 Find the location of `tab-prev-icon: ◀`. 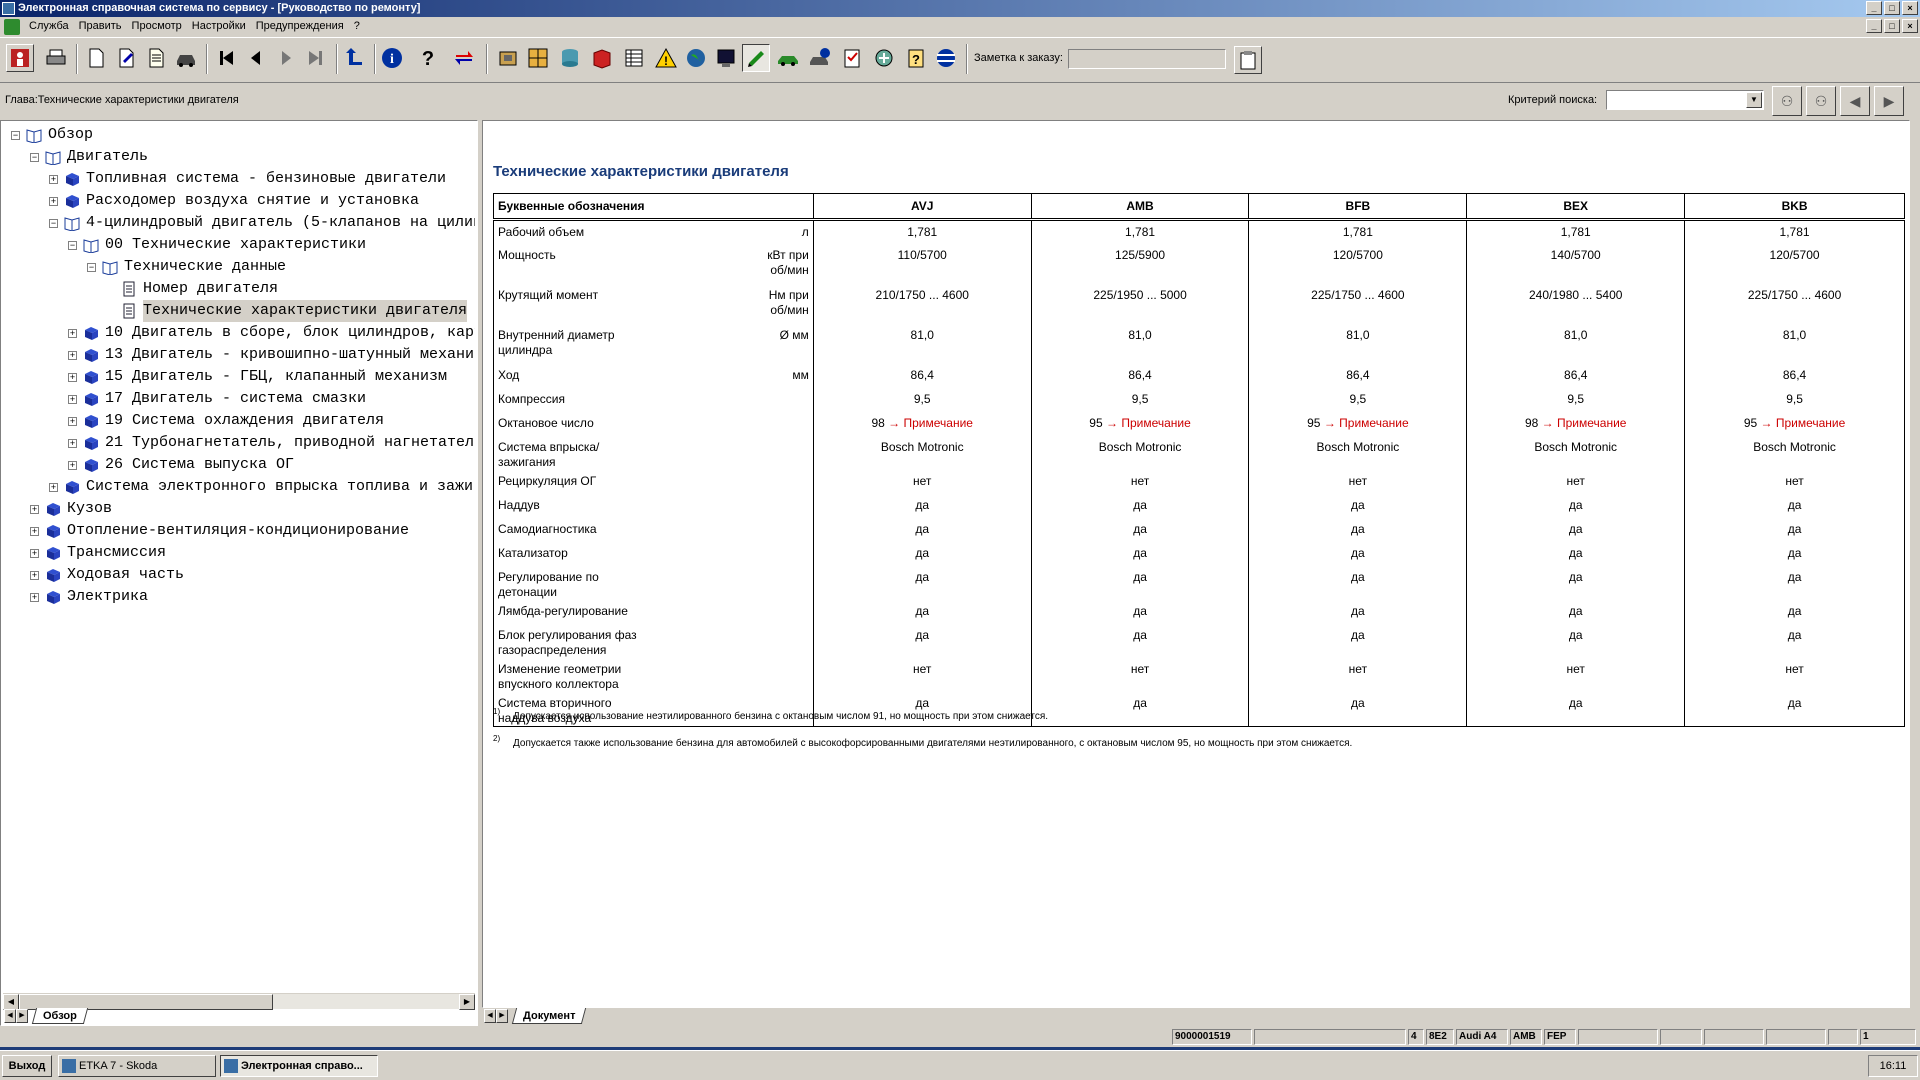

tab-prev-icon: ◀ is located at coordinates (10, 1016).